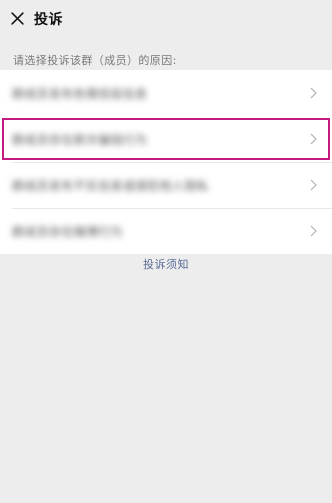 This screenshot has width=332, height=503. What do you see at coordinates (166, 19) in the screenshot?
I see `header-bar: 投诉` at bounding box center [166, 19].